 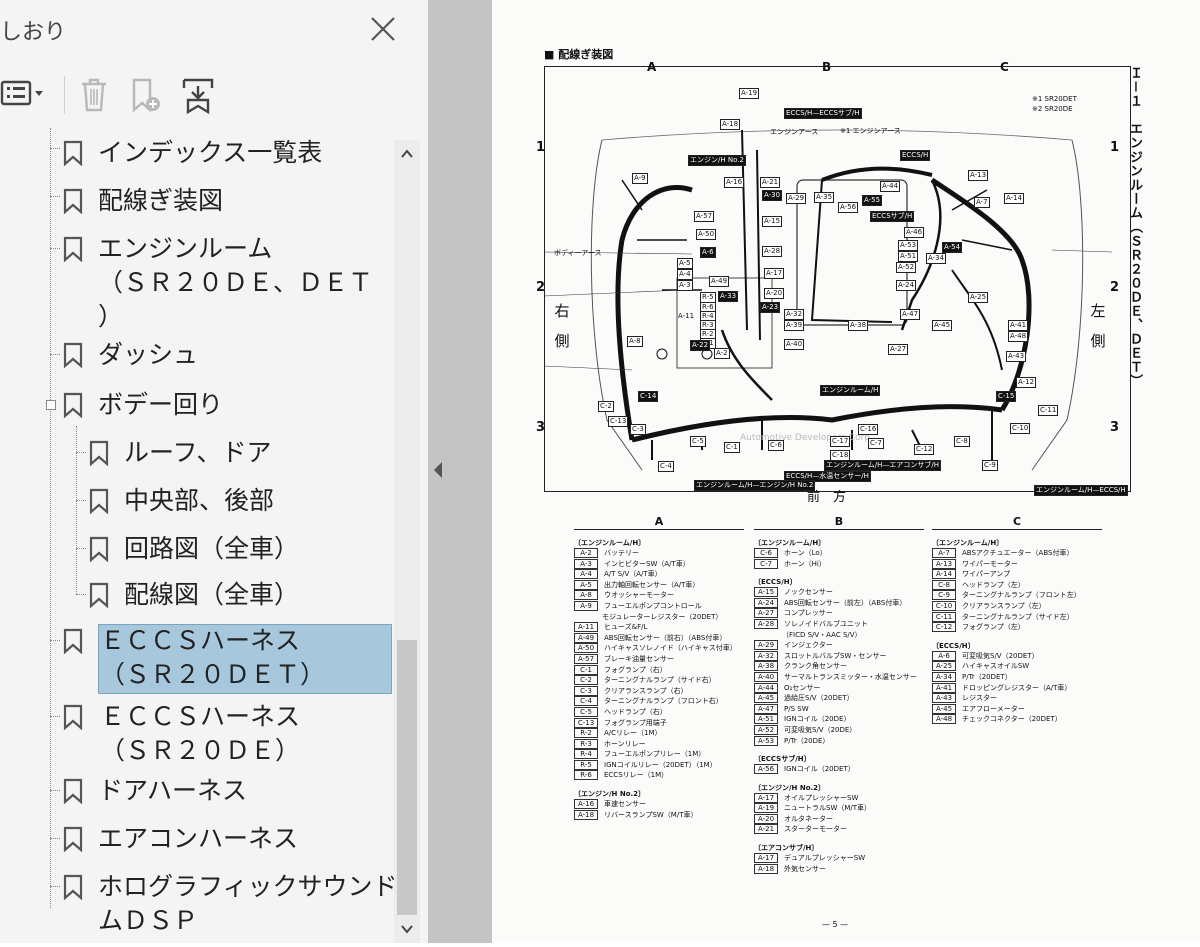 I want to click on legend-row: A-32 スロットルバルブSW・センサー, so click(x=839, y=656).